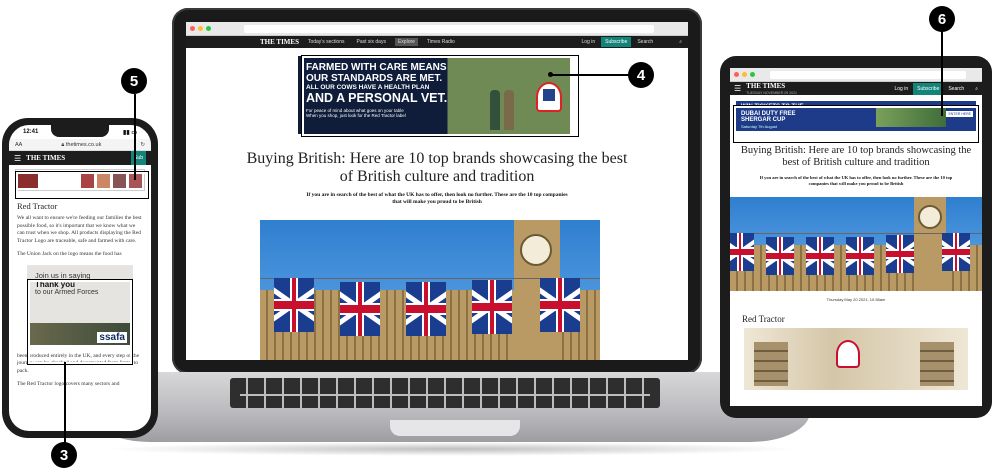  Describe the element at coordinates (134, 81) in the screenshot. I see `callout-5-badge: 5` at that location.